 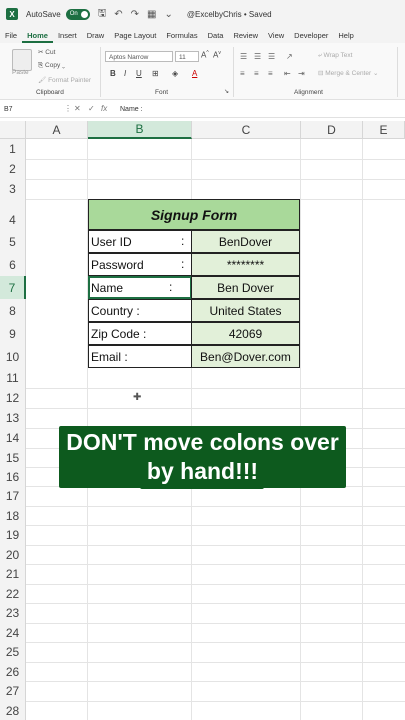 I want to click on row-header: 4, so click(x=13, y=214).